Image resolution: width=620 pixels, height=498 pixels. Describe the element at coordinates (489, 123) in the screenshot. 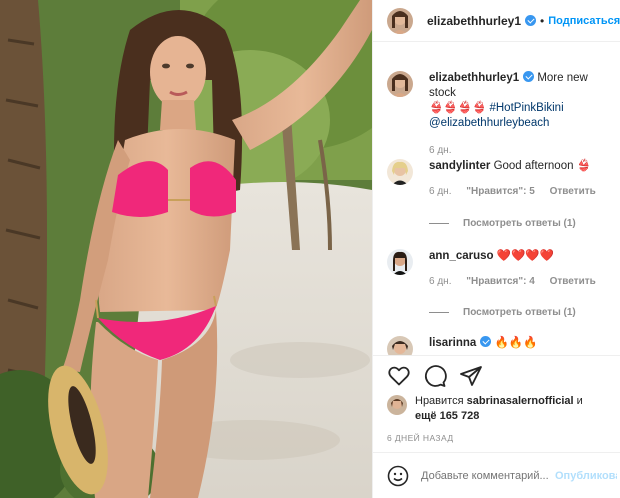

I see `caption-mention: @elizabethhurleybeach` at that location.